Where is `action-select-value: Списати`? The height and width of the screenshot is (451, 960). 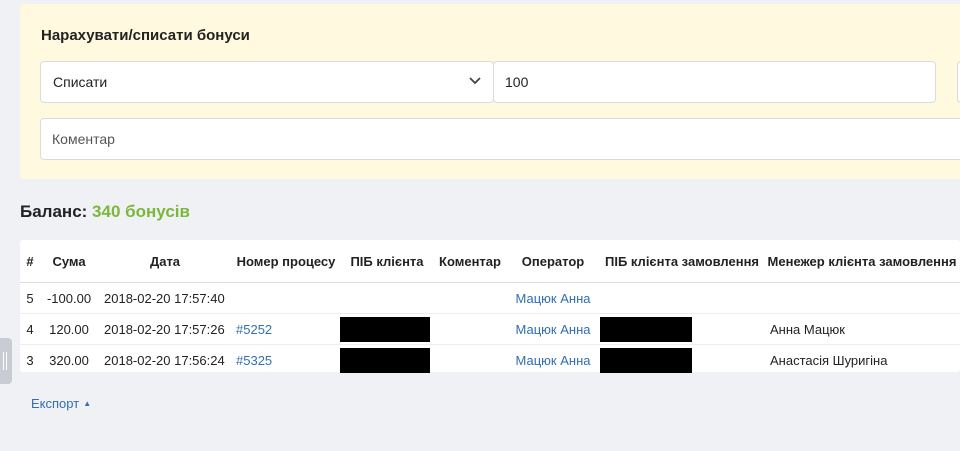 action-select-value: Списати is located at coordinates (80, 82).